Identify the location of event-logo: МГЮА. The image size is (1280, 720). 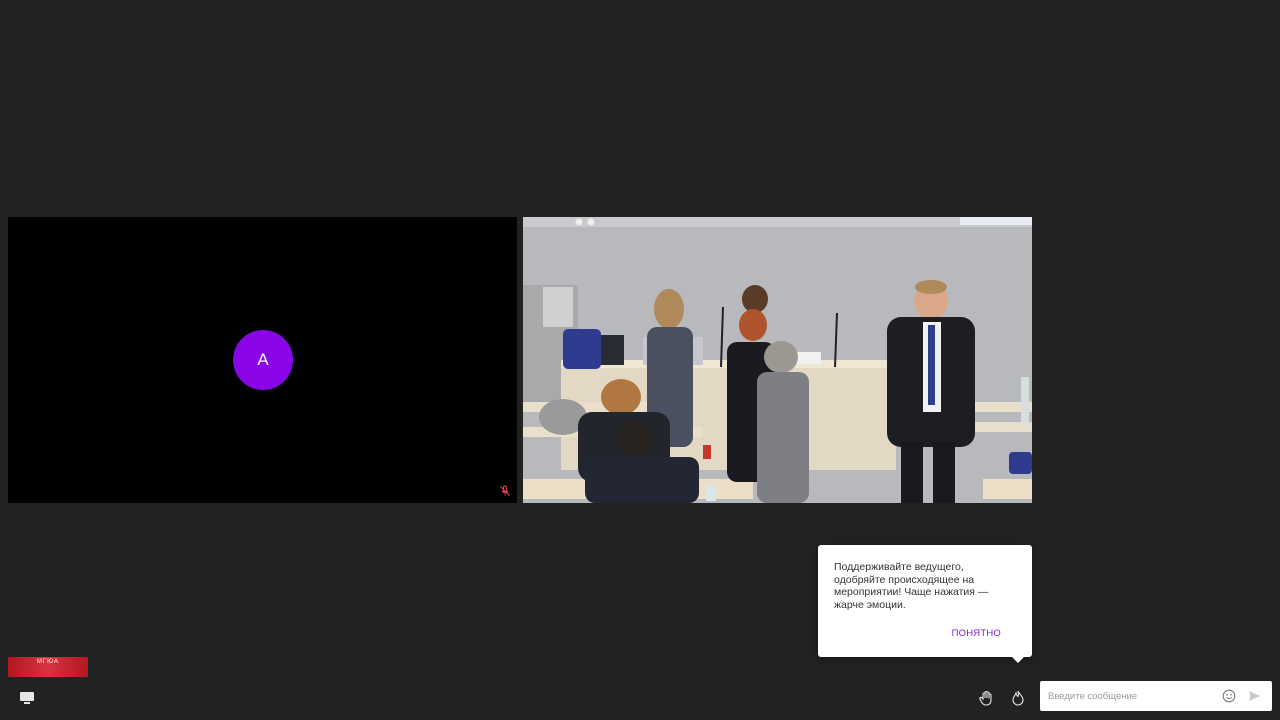
(48, 667).